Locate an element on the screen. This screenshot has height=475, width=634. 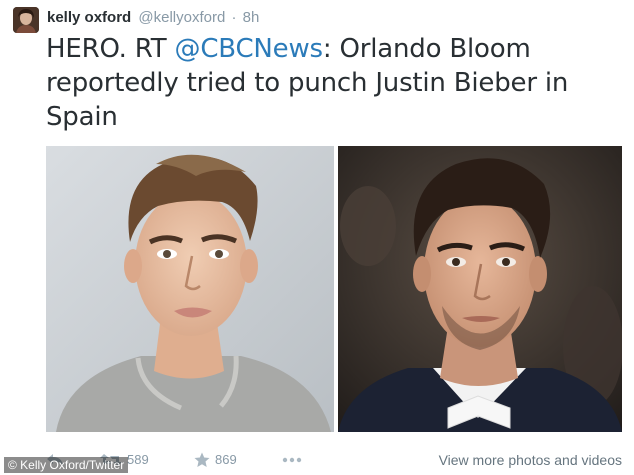
more-dots-icon is located at coordinates (292, 460).